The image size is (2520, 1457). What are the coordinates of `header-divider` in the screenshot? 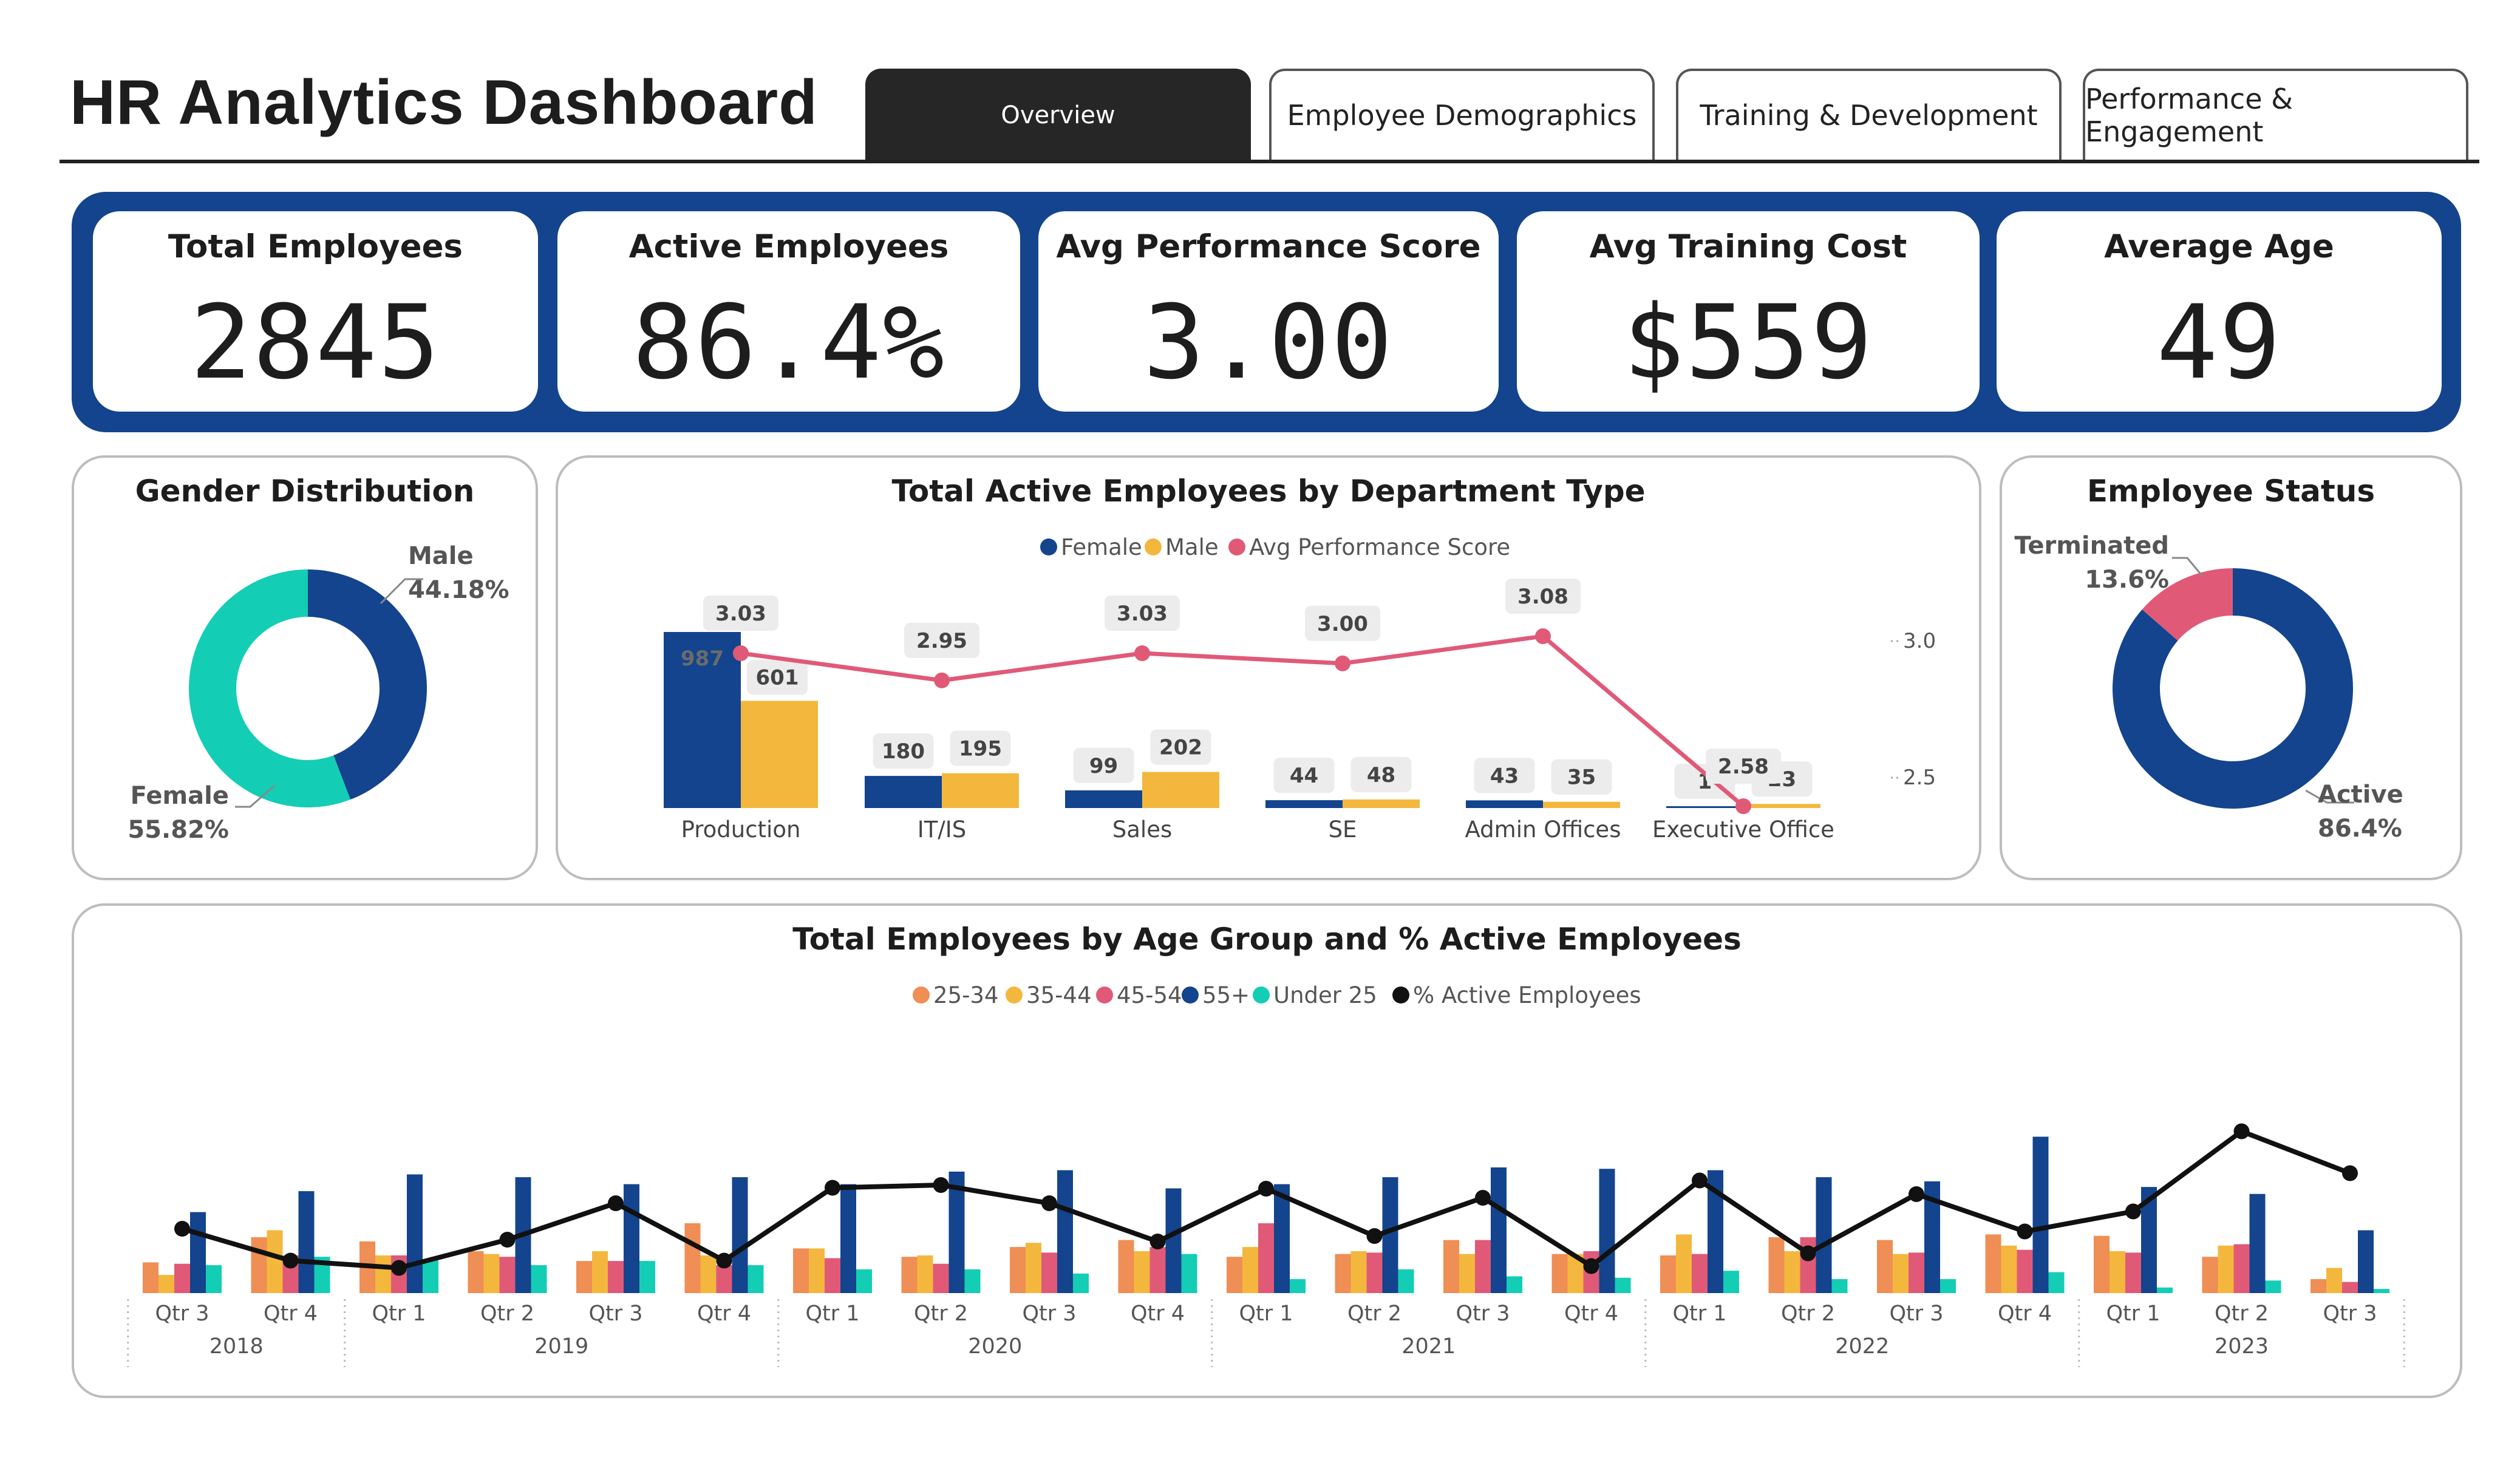 It's located at (1269, 161).